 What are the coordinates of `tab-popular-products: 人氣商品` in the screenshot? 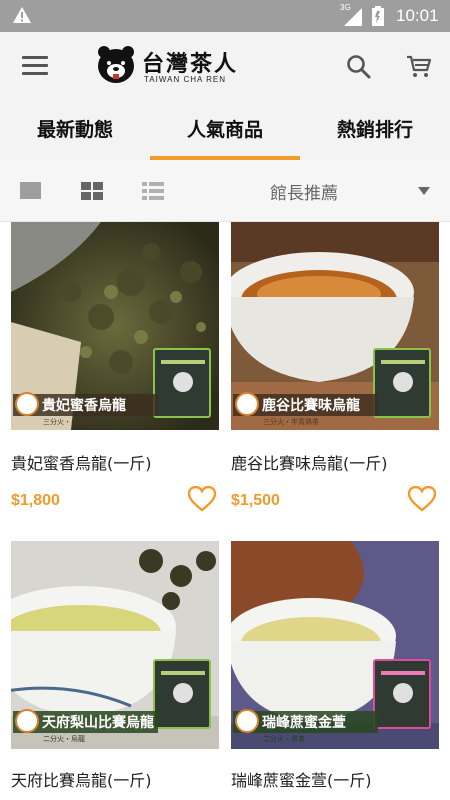 It's located at (225, 131).